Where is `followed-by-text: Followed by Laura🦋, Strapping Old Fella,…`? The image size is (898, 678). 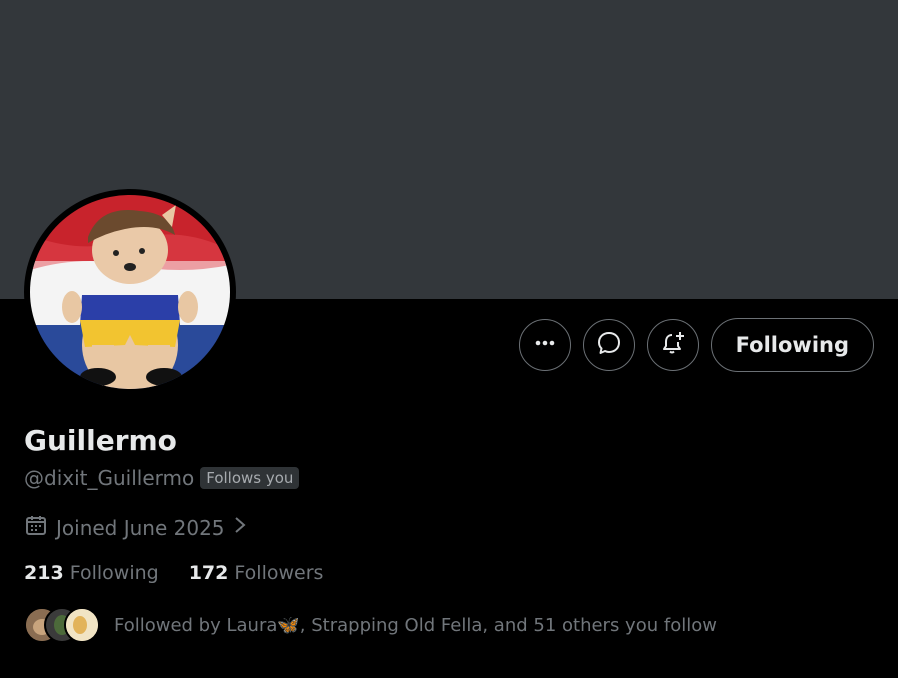 followed-by-text: Followed by Laura🦋, Strapping Old Fella,… is located at coordinates (415, 625).